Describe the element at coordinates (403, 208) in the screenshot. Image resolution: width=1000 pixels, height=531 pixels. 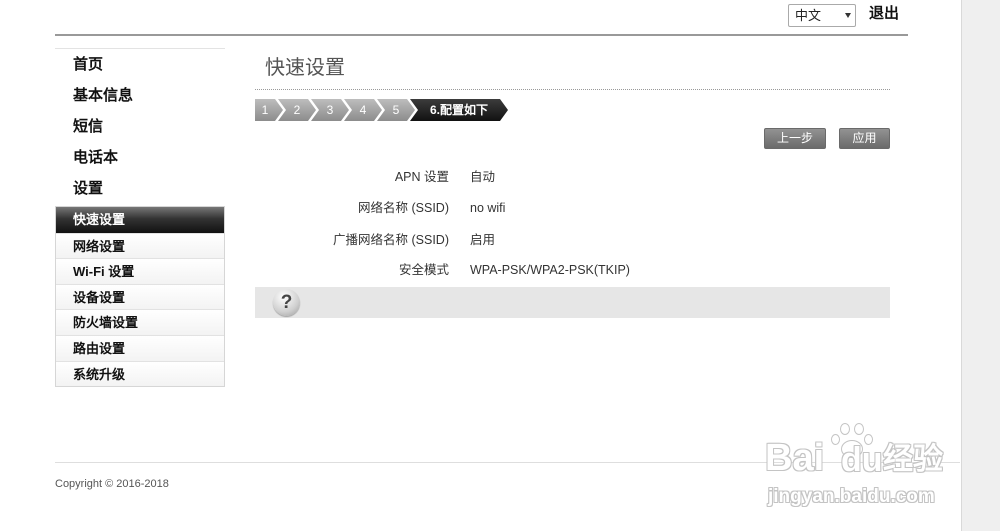
I see `summary-label-ssid: 网络名称 (SSID)` at that location.